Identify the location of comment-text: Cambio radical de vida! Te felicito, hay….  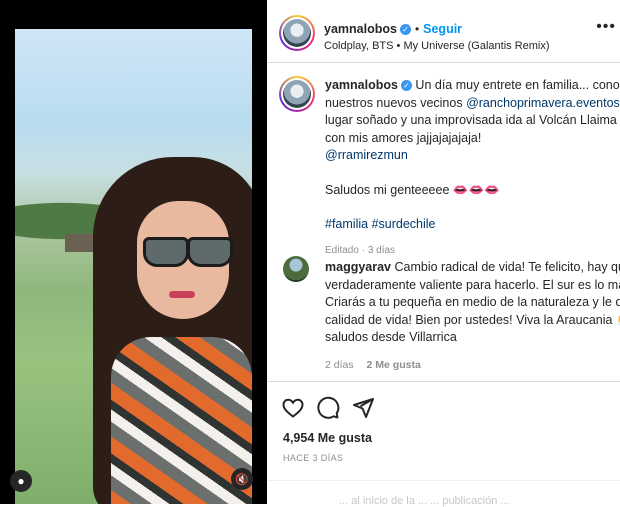
(507, 267).